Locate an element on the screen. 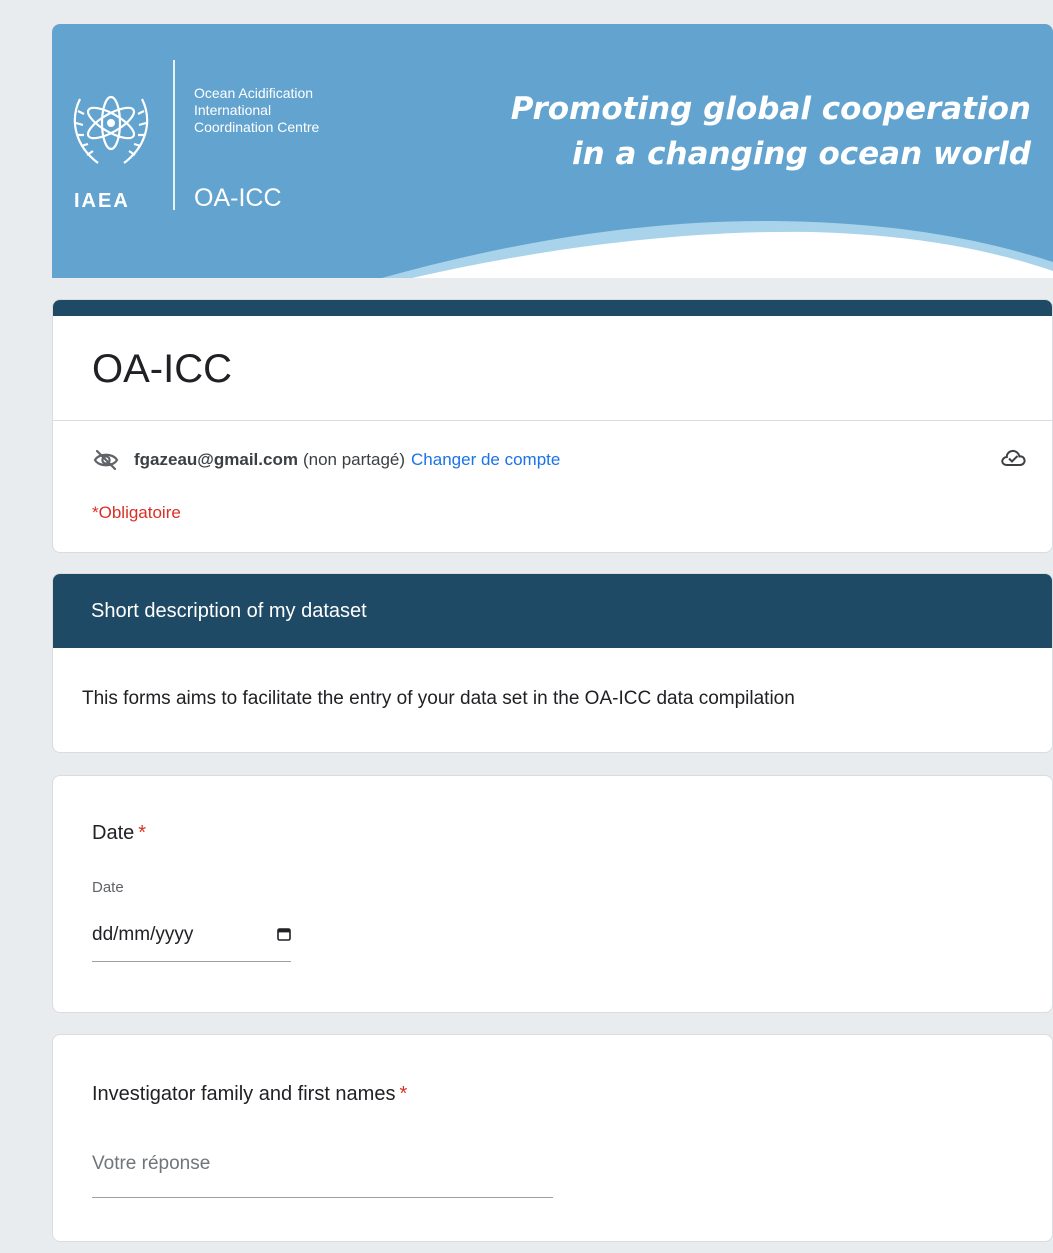  question-title-text: Investigator family and first names is located at coordinates (244, 1094).